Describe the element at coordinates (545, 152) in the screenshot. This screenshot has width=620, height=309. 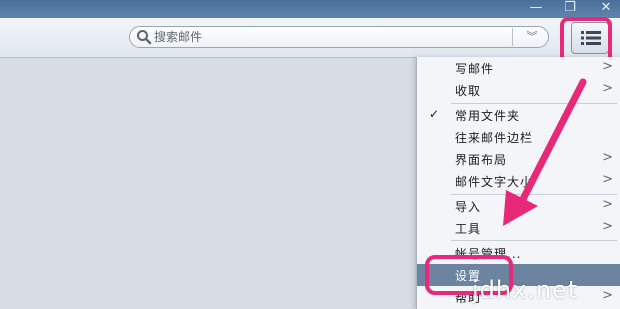
I see `annotation-arrow-icon` at that location.